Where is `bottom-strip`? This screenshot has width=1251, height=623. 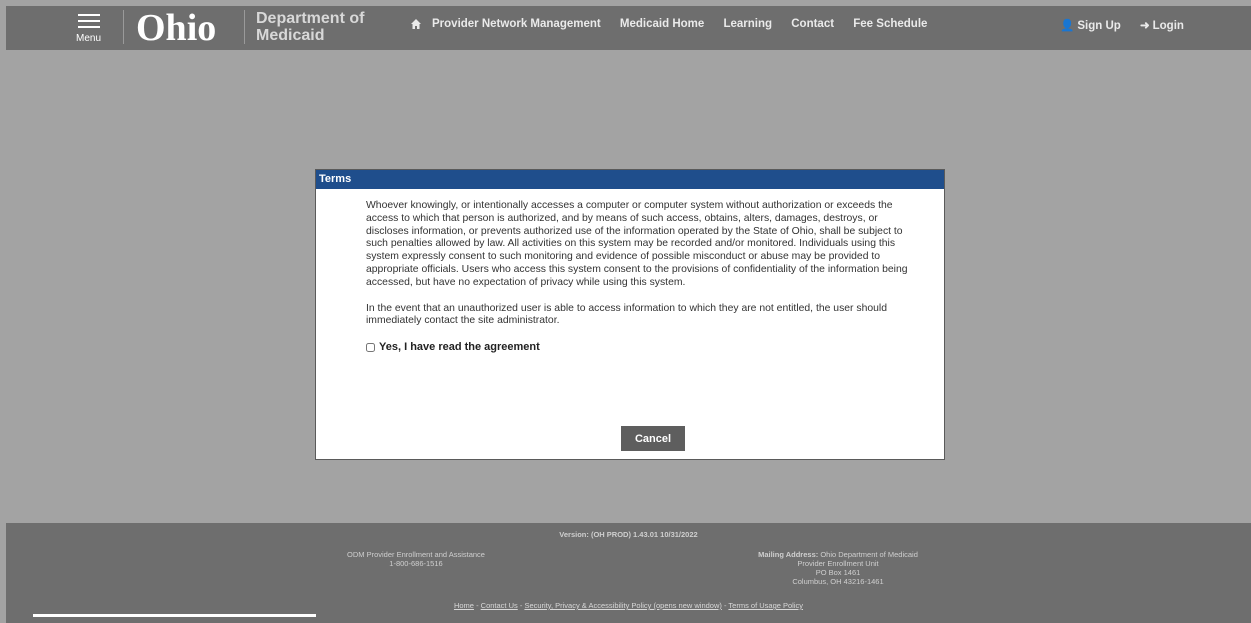
bottom-strip is located at coordinates (174, 615).